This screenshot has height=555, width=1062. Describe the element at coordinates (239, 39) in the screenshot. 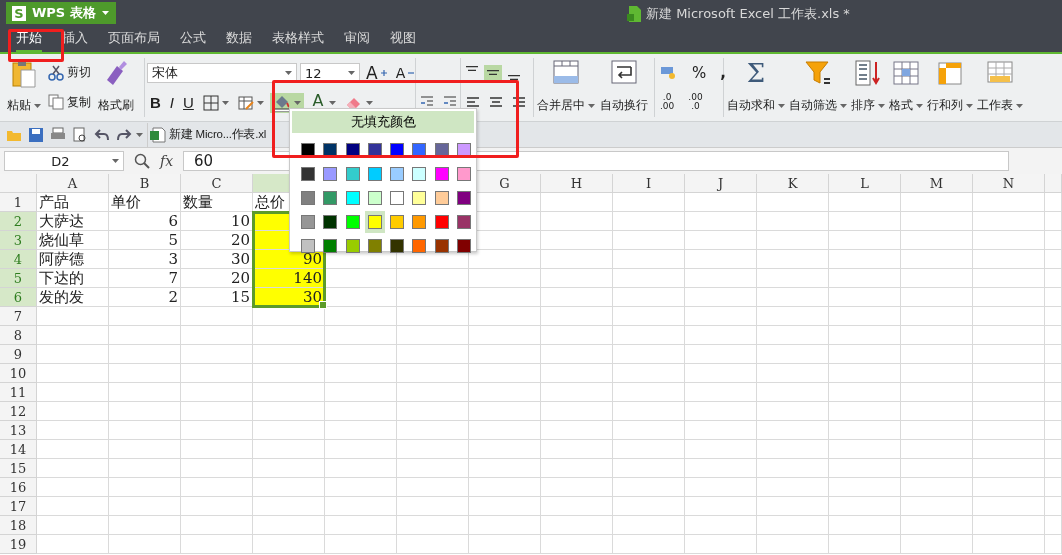

I see `ribbon-tab: 数据` at that location.